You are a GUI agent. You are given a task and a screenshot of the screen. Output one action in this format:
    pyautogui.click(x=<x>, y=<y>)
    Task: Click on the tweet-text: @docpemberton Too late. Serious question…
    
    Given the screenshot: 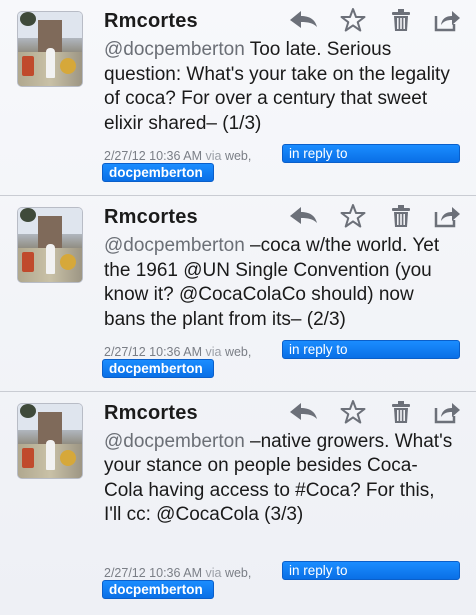 What is the action you would take?
    pyautogui.click(x=280, y=87)
    